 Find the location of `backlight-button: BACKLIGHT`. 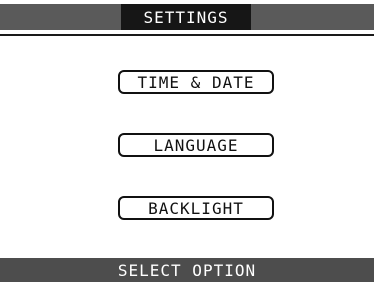

backlight-button: BACKLIGHT is located at coordinates (196, 208).